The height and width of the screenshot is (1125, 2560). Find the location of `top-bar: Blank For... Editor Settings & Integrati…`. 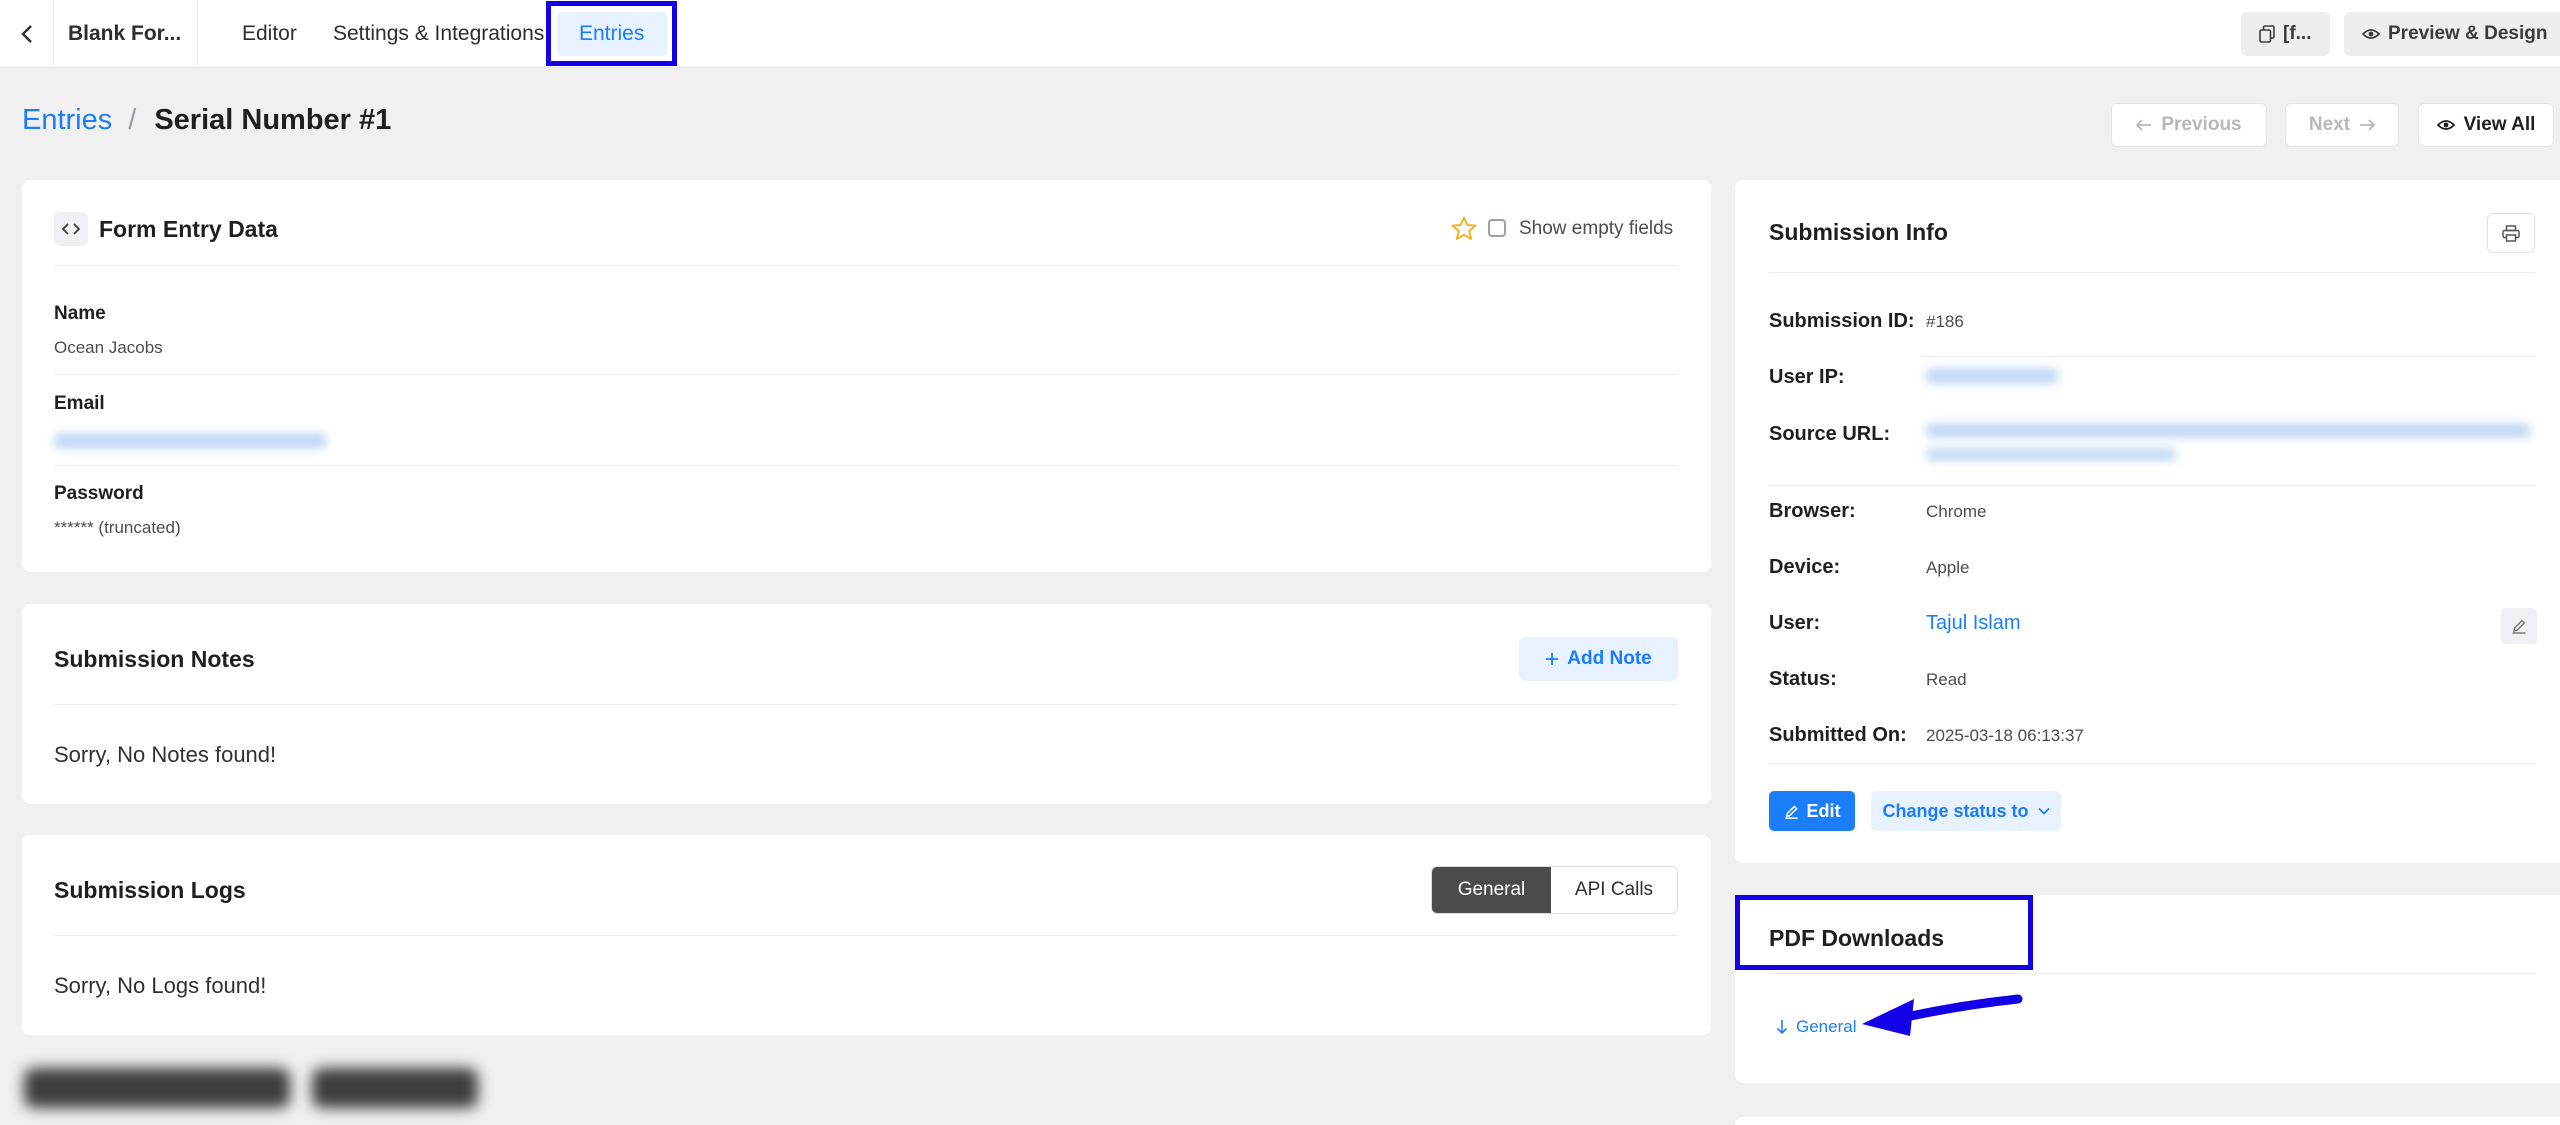

top-bar: Blank For... Editor Settings & Integrati… is located at coordinates (1280, 34).